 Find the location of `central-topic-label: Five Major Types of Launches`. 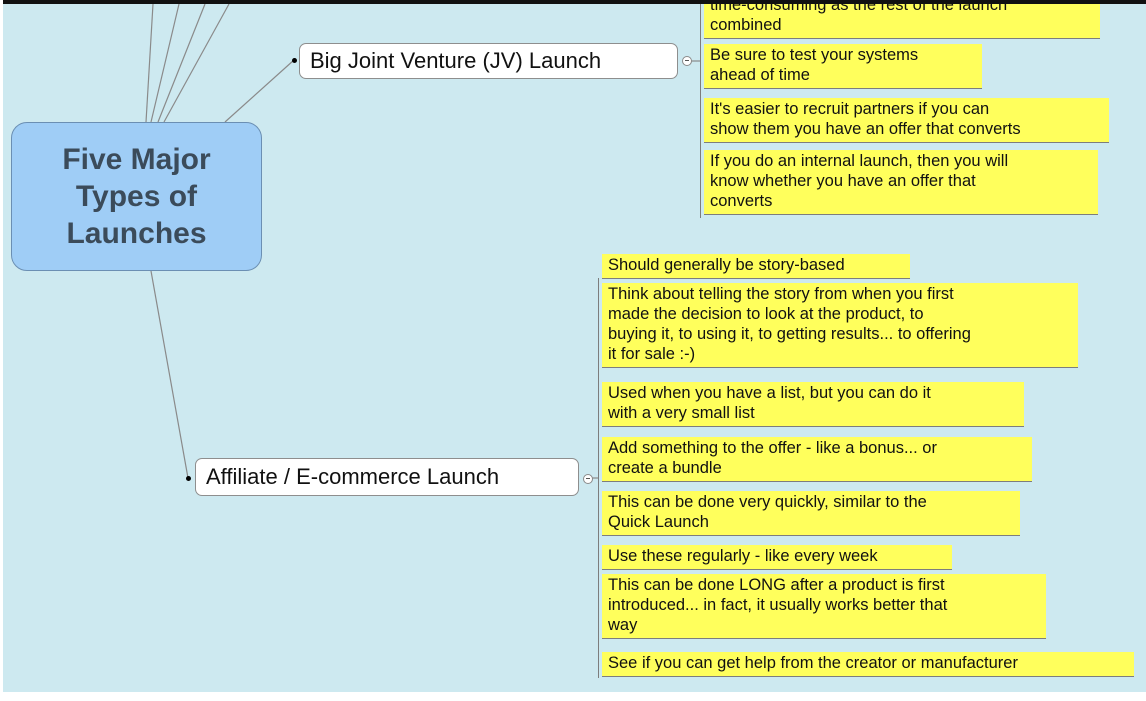

central-topic-label: Five Major Types of Launches is located at coordinates (136, 196).